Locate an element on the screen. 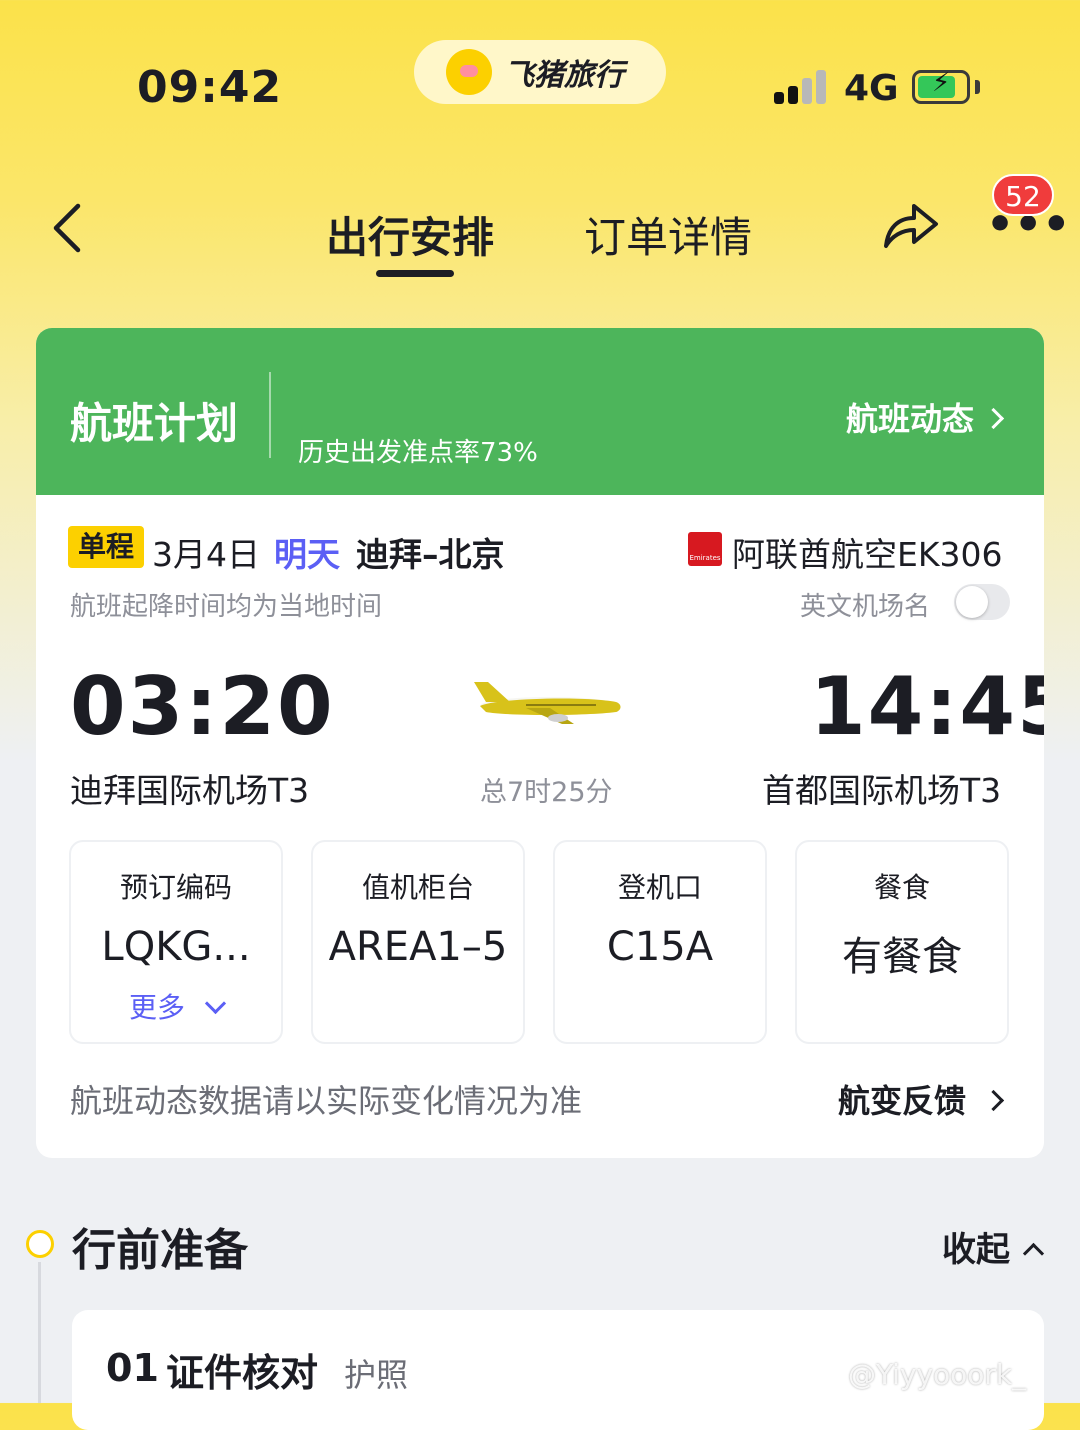 The width and height of the screenshot is (1080, 1430). network-label: 4G is located at coordinates (871, 88).